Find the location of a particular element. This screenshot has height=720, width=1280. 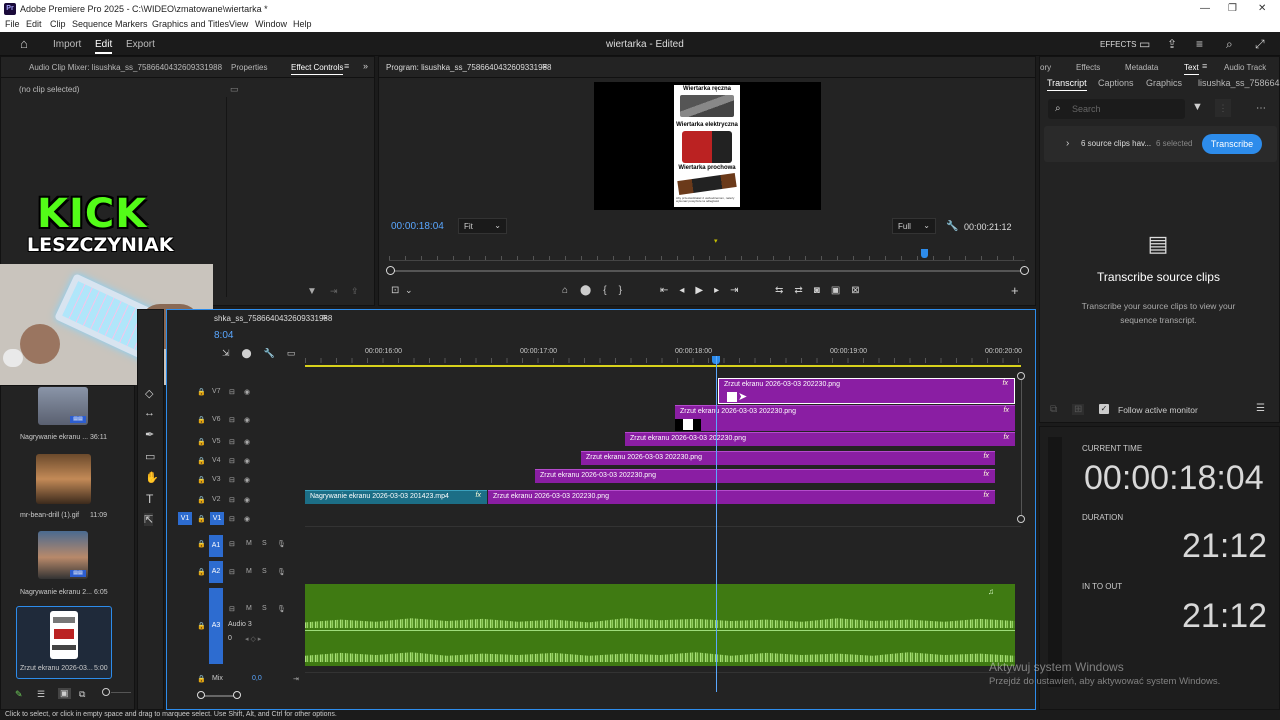

track-a1: A1 is located at coordinates (216, 546).